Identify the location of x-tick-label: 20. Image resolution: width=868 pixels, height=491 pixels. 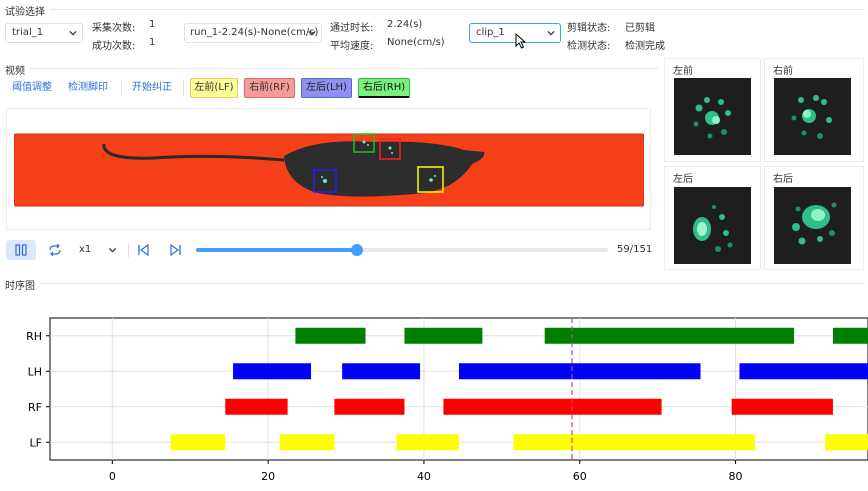
(268, 476).